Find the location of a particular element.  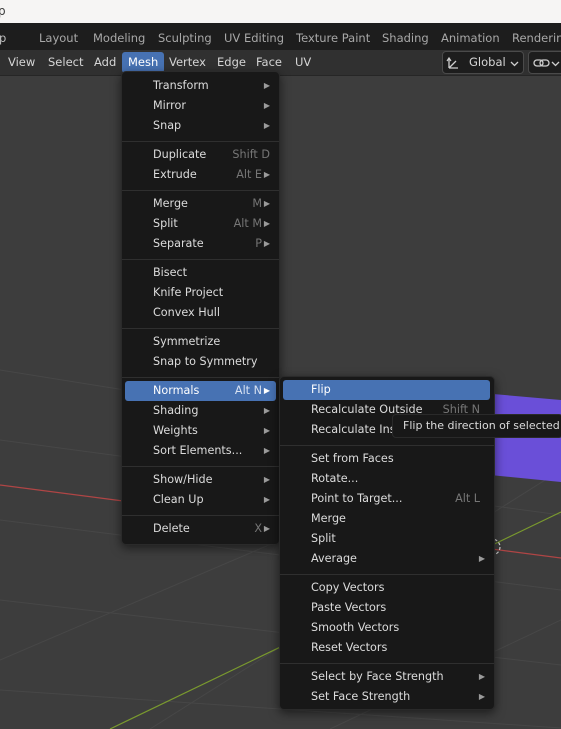

header-menu-edge: Edge is located at coordinates (231, 62).